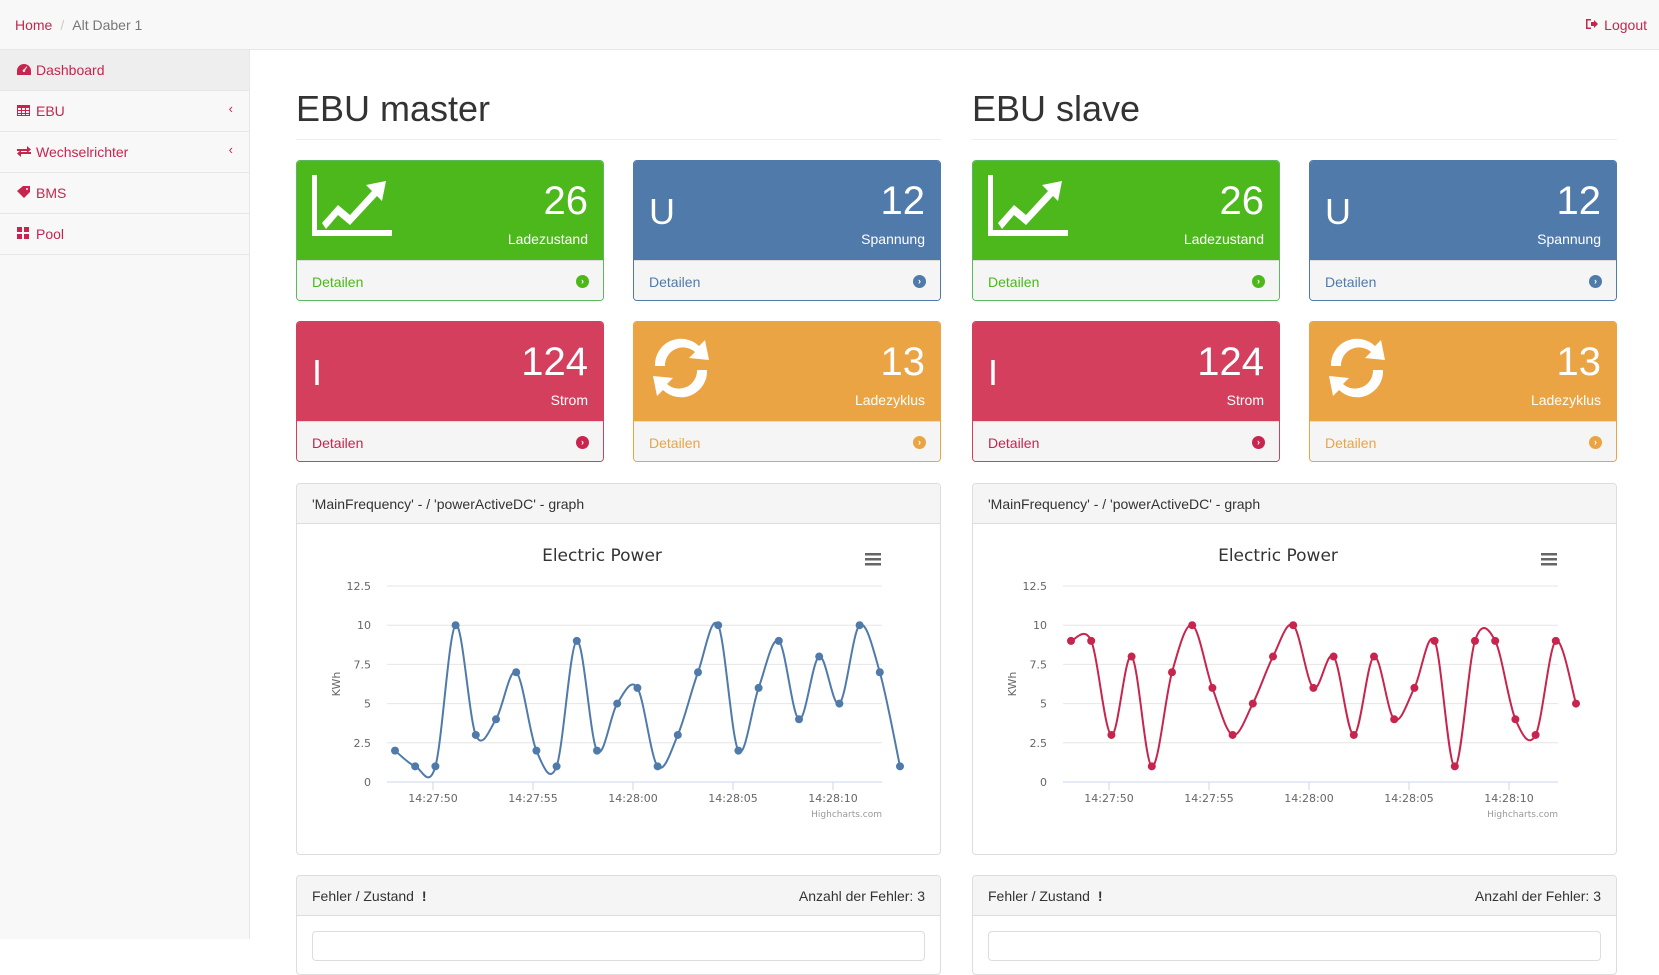 The width and height of the screenshot is (1659, 975). Describe the element at coordinates (787, 371) in the screenshot. I see `card-header: 13 Ladezyklus` at that location.